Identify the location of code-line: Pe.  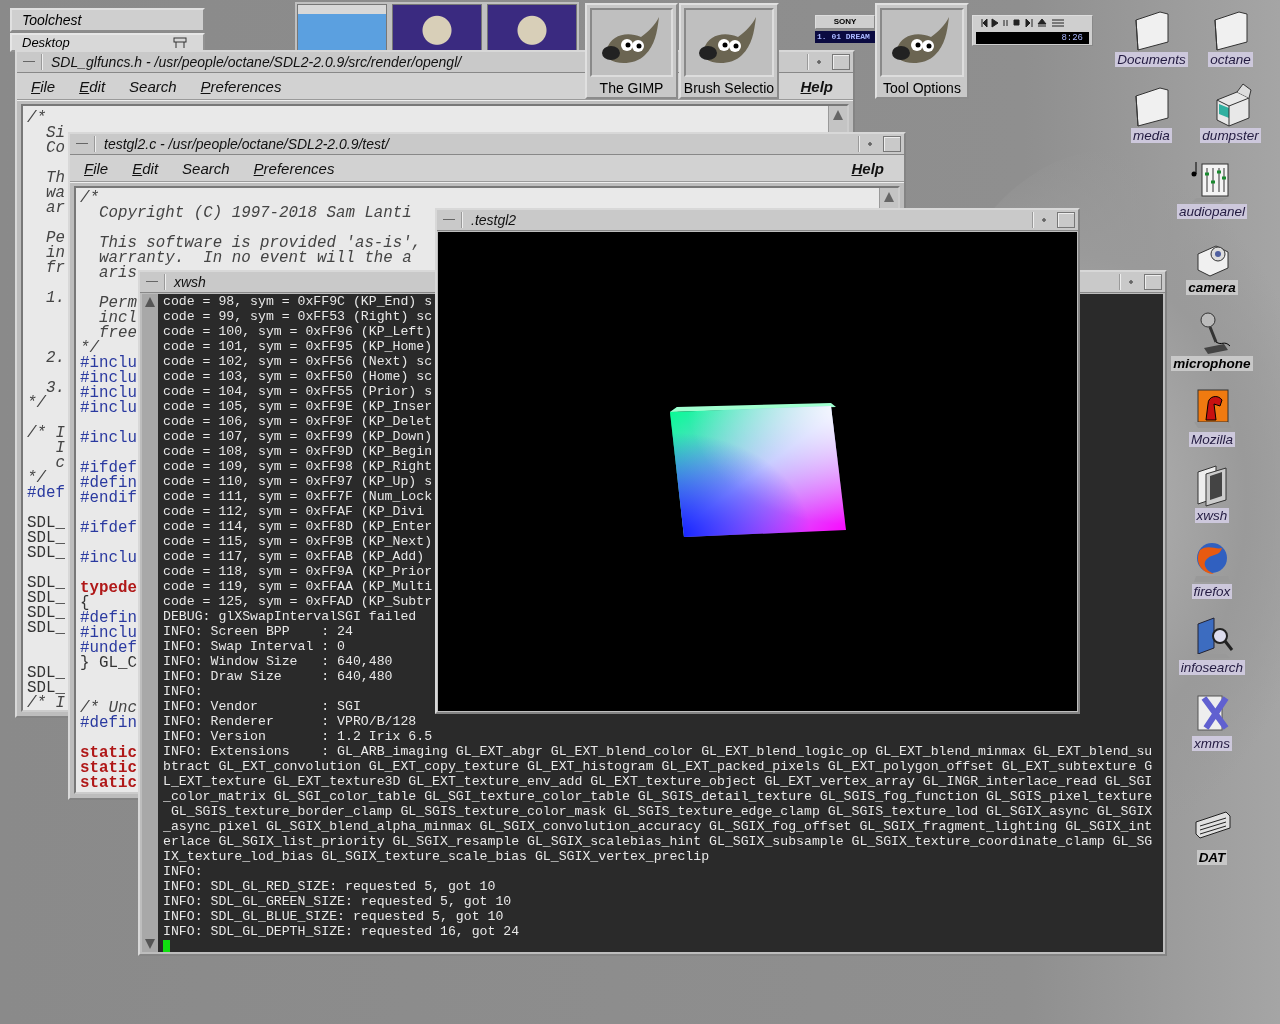
(54, 238).